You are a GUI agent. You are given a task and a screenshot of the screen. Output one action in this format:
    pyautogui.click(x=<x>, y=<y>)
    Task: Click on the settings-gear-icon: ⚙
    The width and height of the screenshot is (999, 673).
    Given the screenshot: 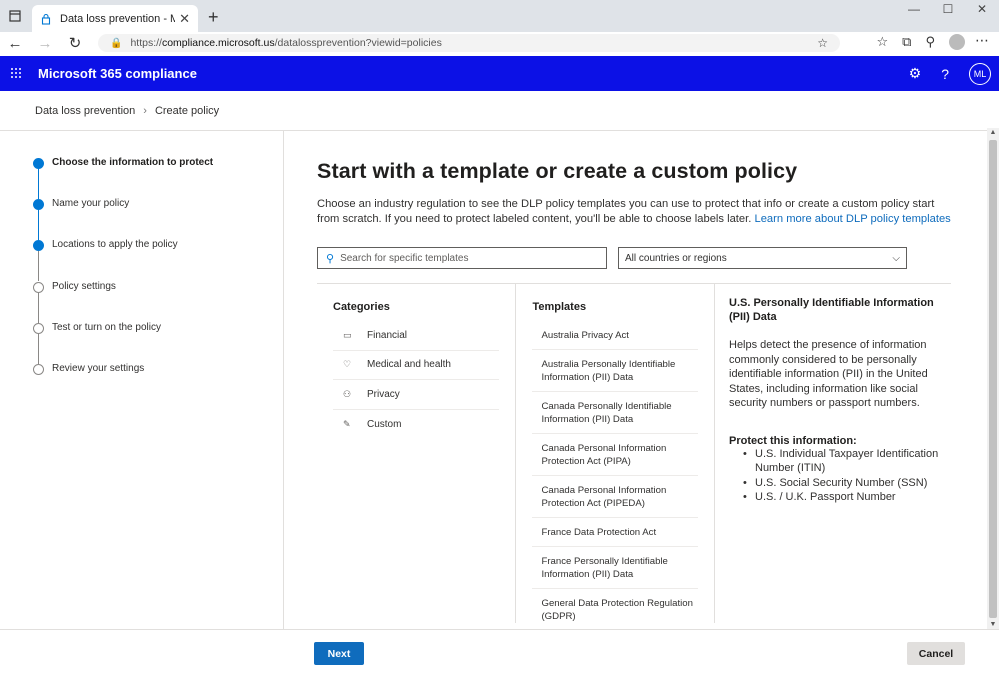 What is the action you would take?
    pyautogui.click(x=915, y=73)
    